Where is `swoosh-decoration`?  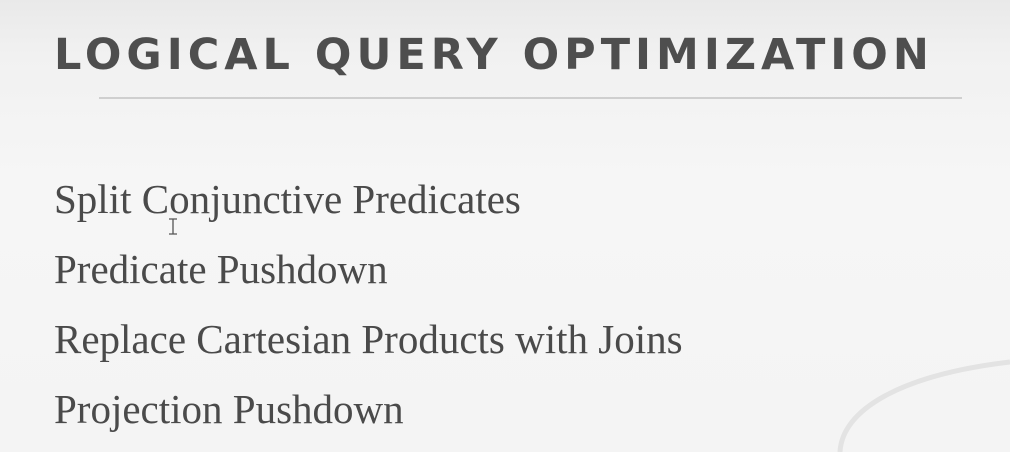
swoosh-decoration is located at coordinates (923, 405).